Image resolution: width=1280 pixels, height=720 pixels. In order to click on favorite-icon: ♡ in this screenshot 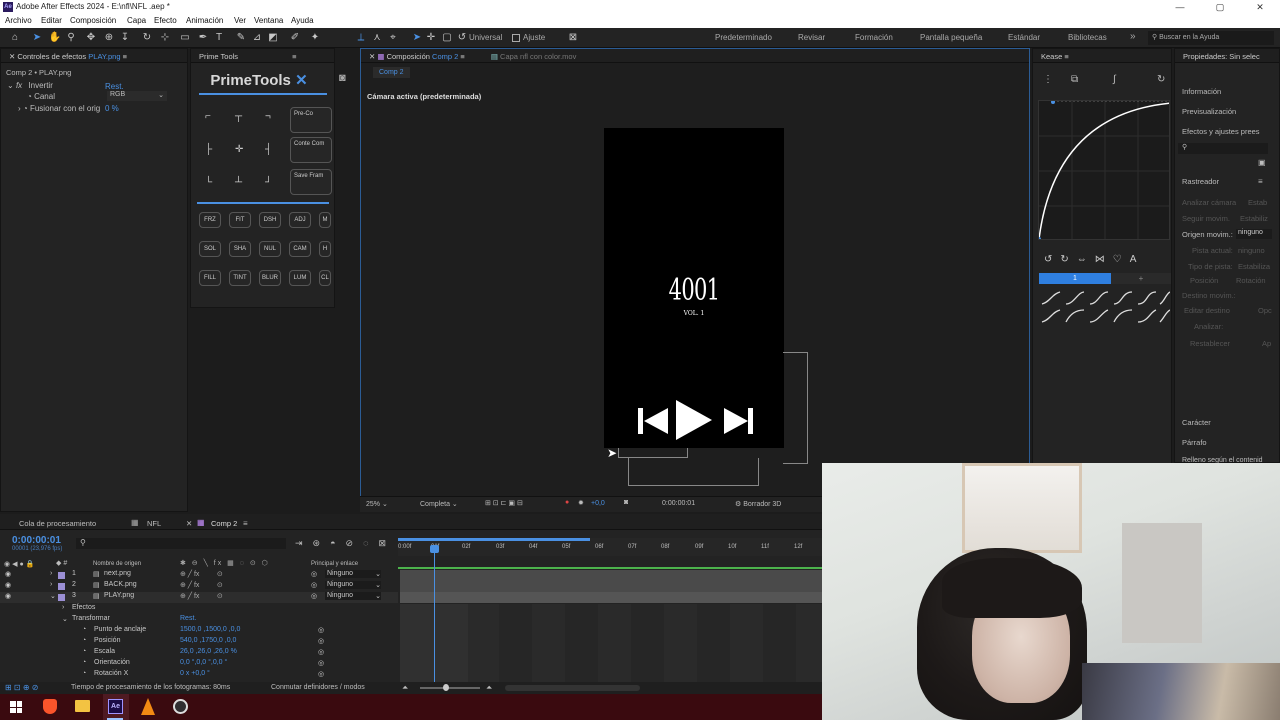, I will do `click(1121, 259)`.